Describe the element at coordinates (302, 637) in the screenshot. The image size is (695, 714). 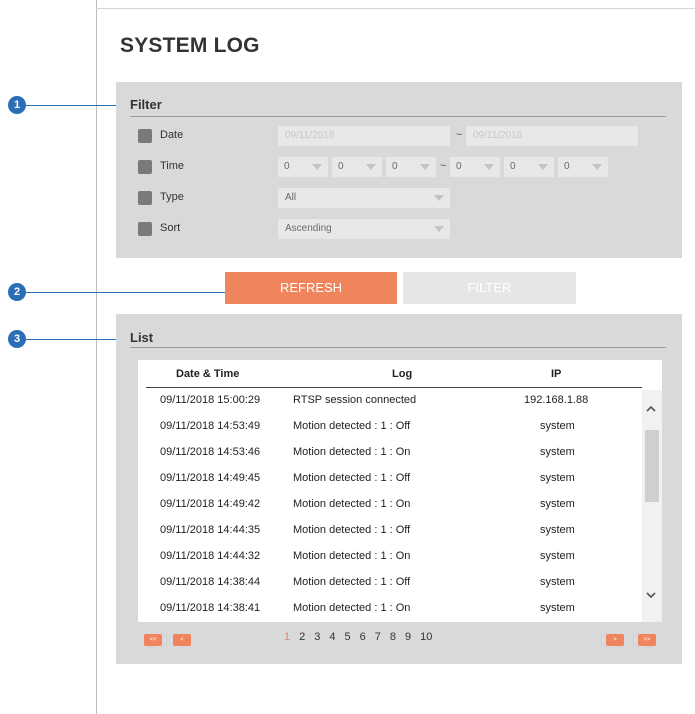
I see `page-link: 2` at that location.